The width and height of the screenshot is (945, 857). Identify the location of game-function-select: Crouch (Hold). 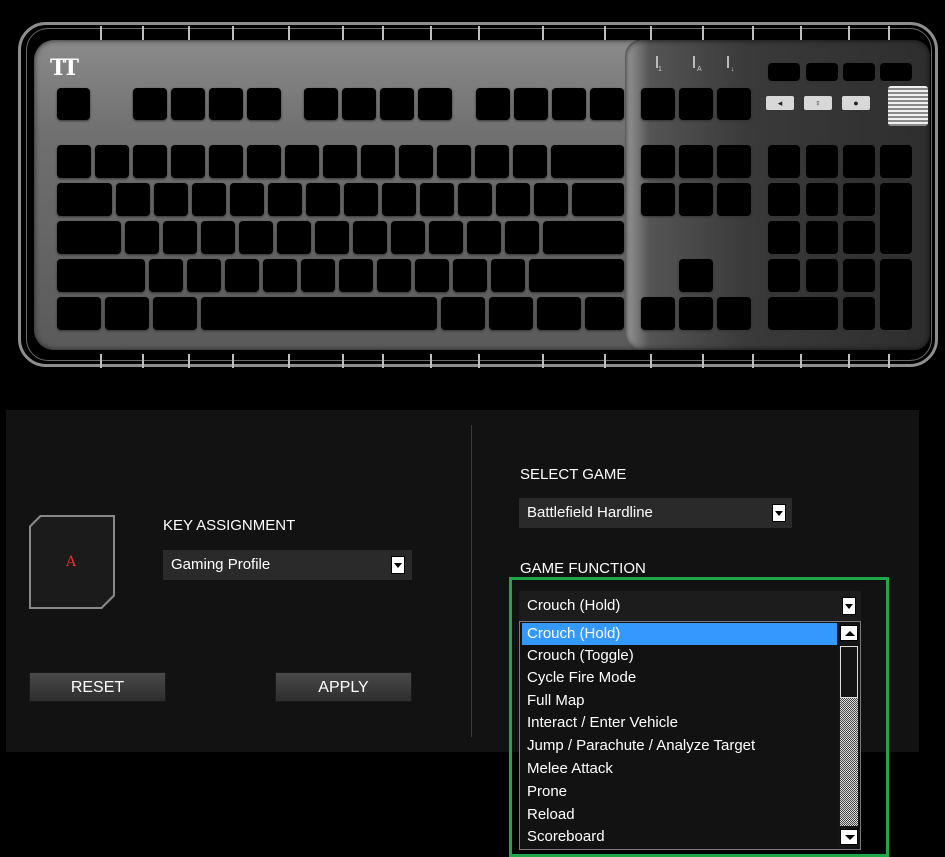
(690, 606).